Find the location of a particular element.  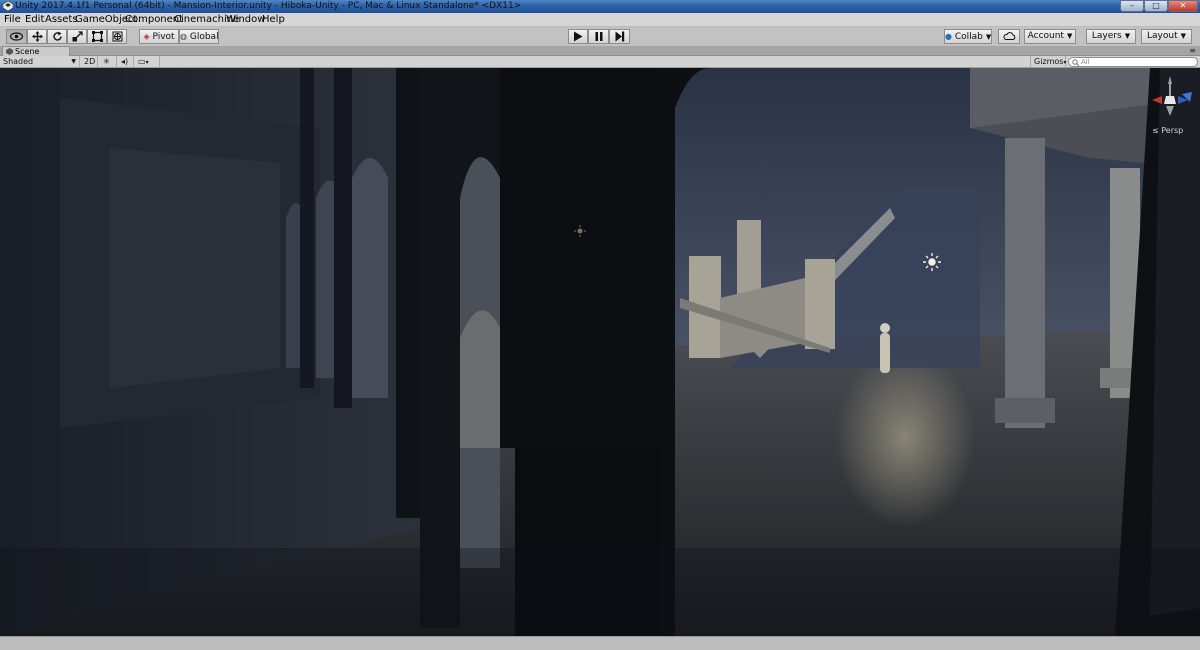

tab-scene-label: Scene is located at coordinates (27, 51).